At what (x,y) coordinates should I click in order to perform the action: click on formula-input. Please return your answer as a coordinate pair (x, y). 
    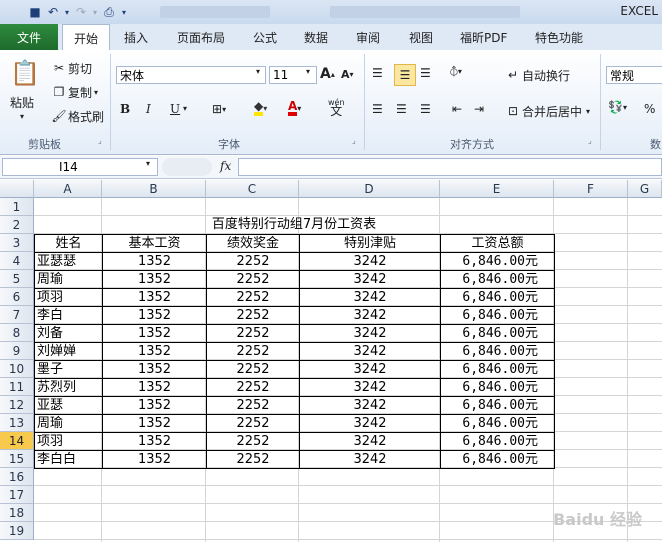
    Looking at the image, I should click on (450, 167).